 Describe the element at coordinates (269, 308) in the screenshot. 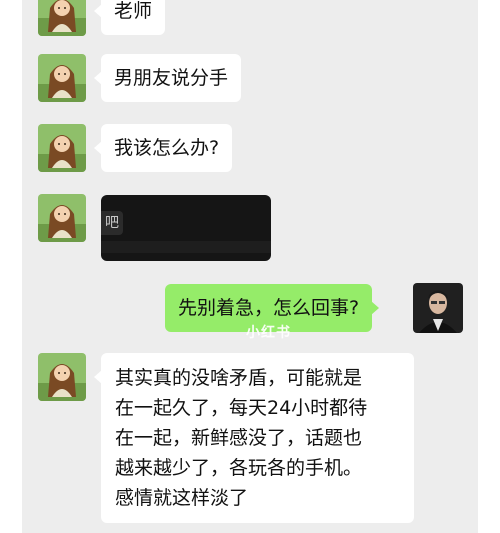

I see `message-text: 先别着急，怎么回事?` at that location.